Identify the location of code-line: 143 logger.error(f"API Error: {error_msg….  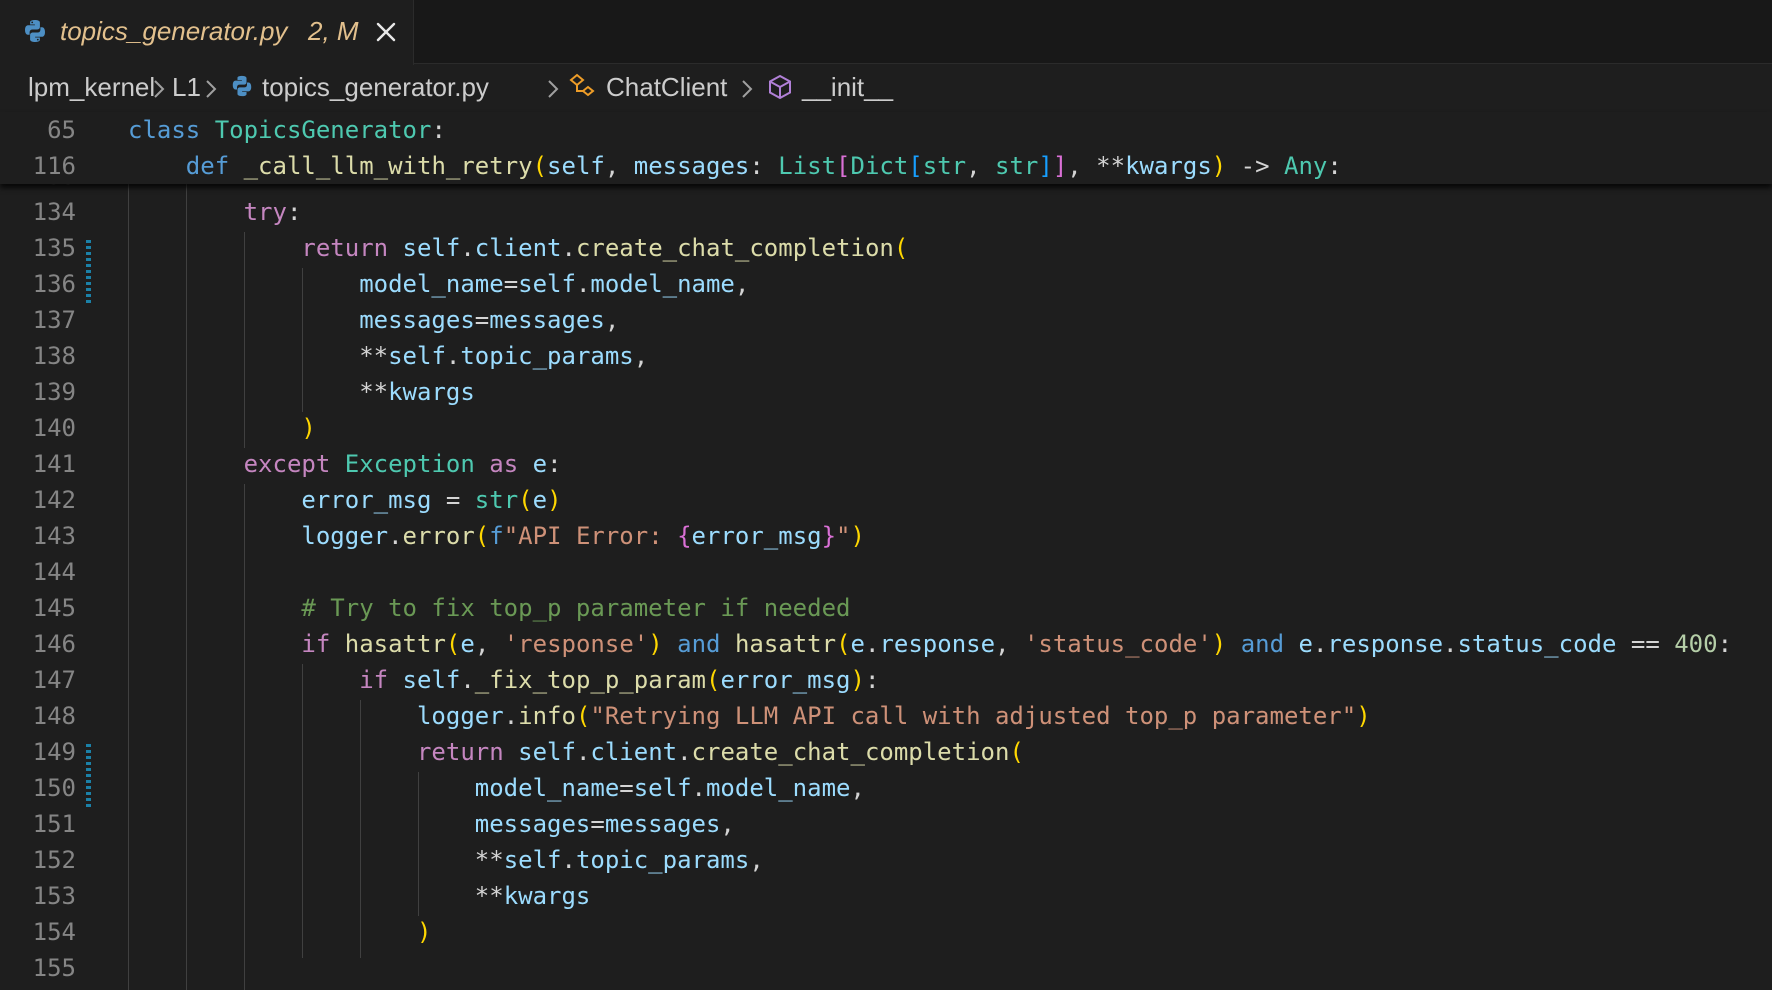
(886, 536).